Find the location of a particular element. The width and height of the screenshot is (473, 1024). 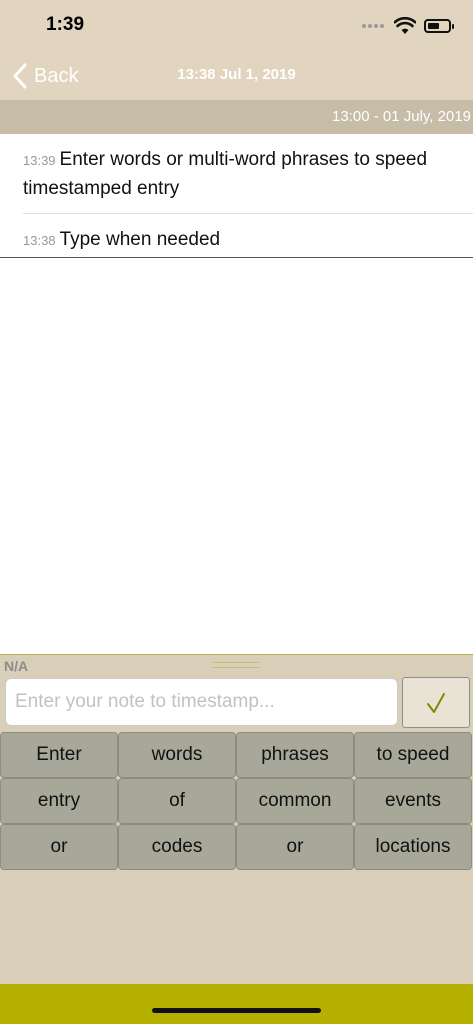

phrase-key: events is located at coordinates (413, 801).